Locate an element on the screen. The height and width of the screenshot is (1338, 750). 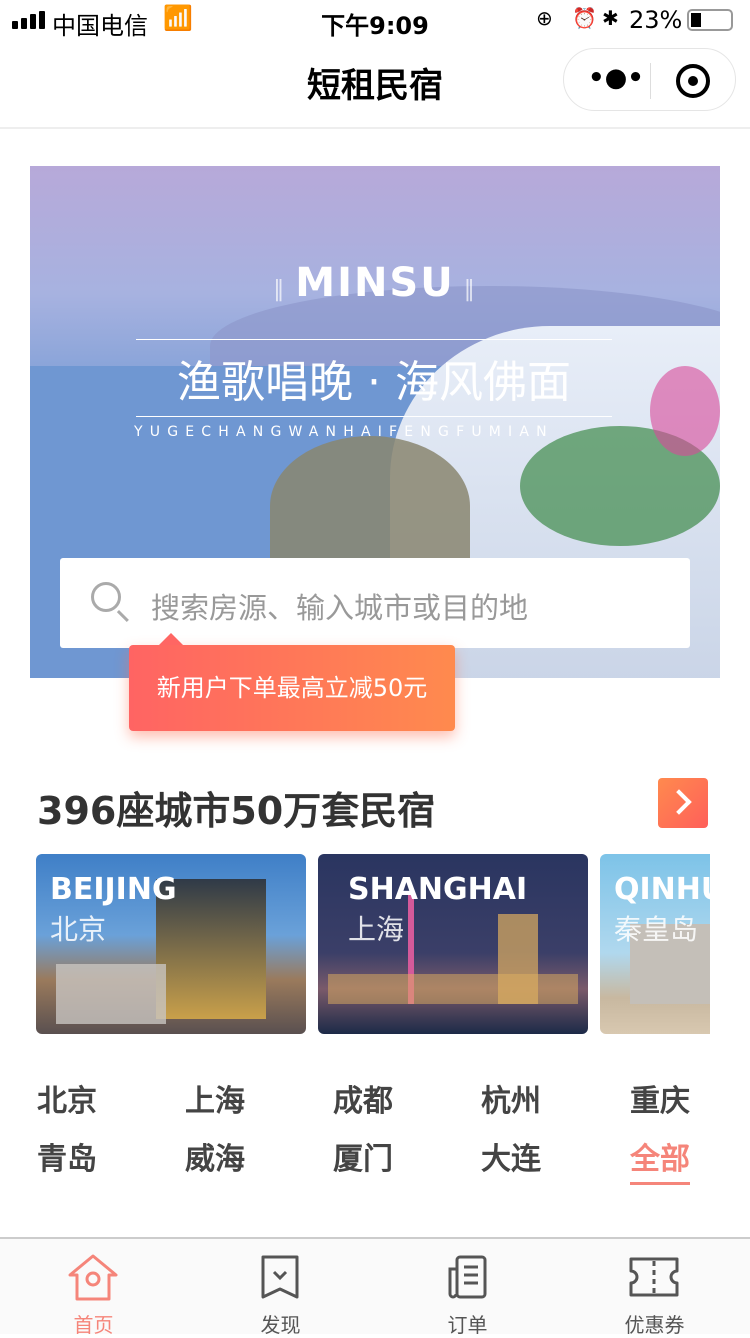
status-bar: 中国电信 📶 下午9:09 ⊕ ⏰ ✱ 23% is located at coordinates (375, 20).